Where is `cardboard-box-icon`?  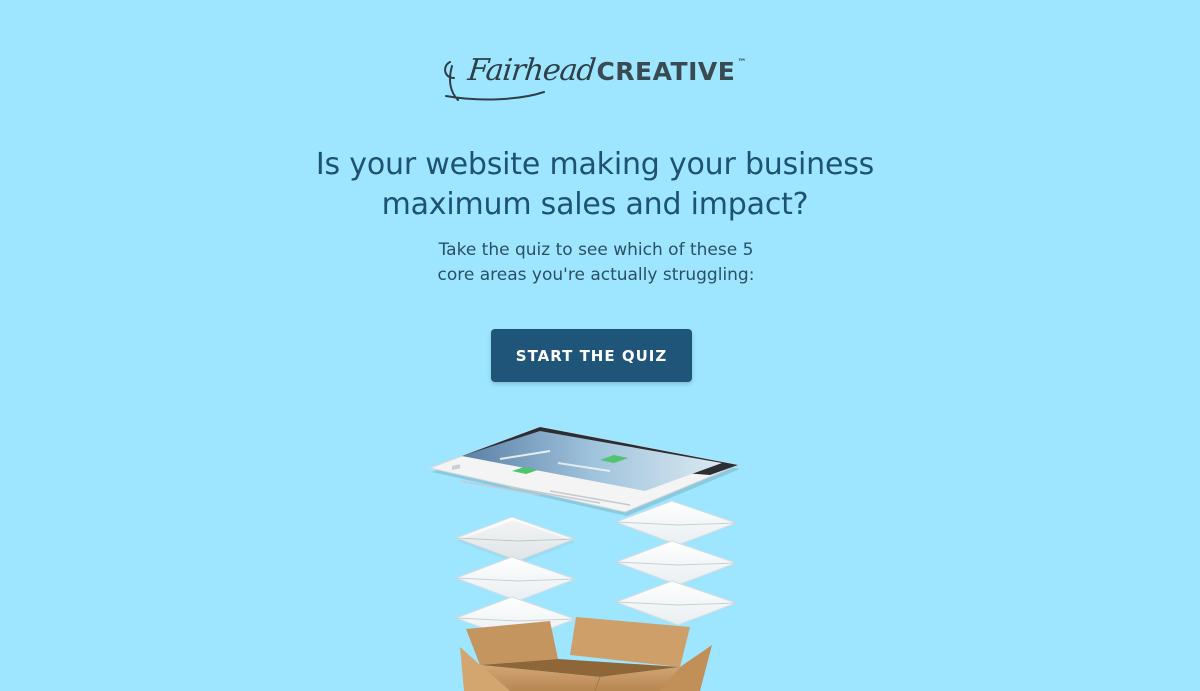 cardboard-box-icon is located at coordinates (586, 654).